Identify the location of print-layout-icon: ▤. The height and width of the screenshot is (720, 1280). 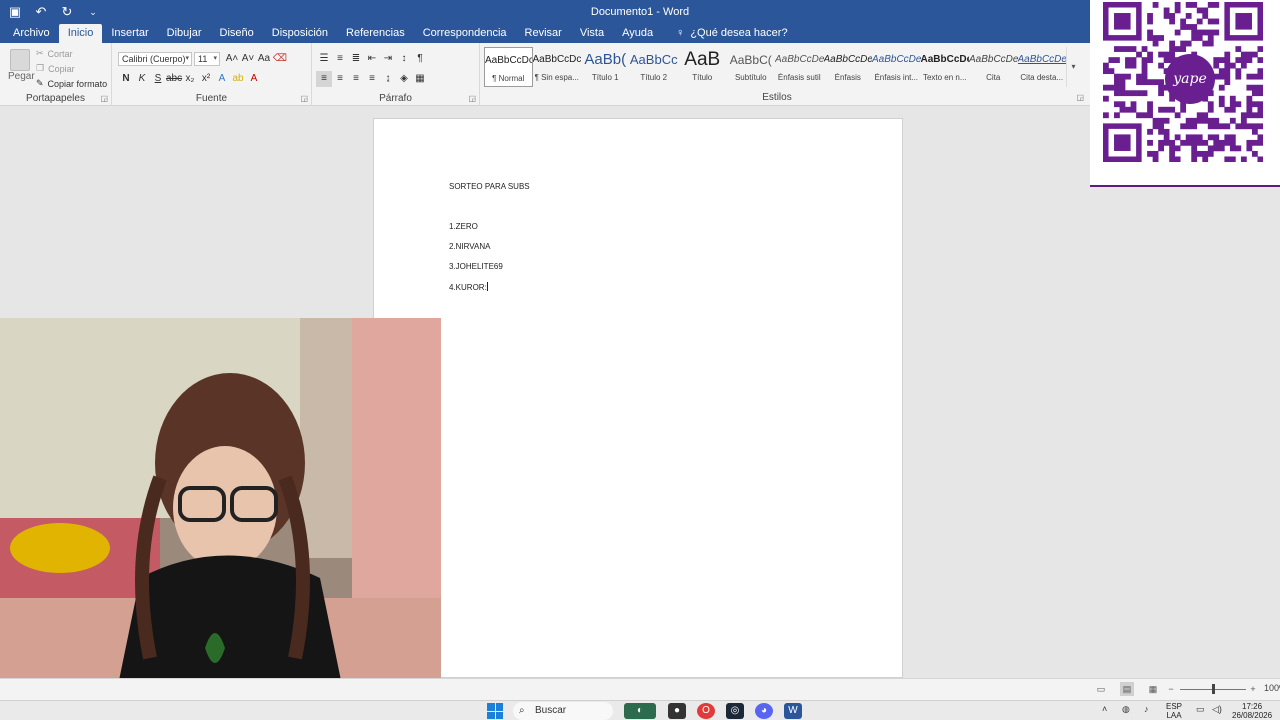
(1127, 689).